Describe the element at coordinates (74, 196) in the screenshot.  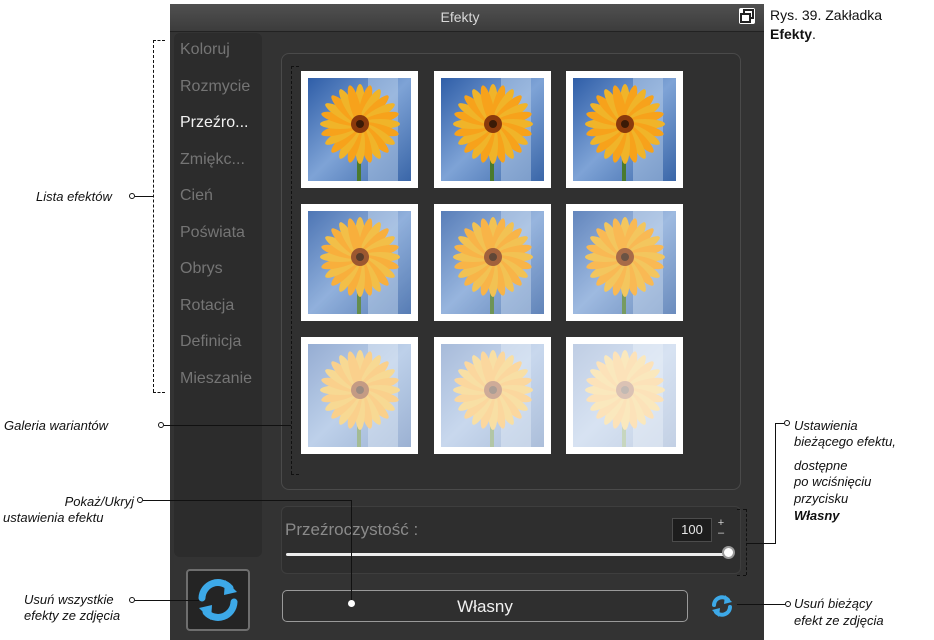
I see `annotation-effects-list: Lista efektów` at that location.